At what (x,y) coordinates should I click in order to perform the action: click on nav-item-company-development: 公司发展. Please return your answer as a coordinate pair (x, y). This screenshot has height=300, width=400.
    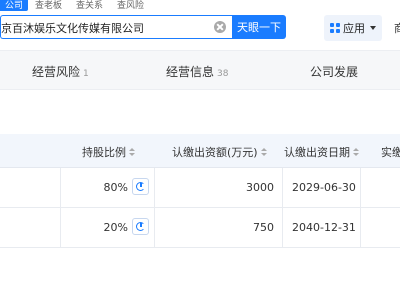
    Looking at the image, I should click on (334, 71).